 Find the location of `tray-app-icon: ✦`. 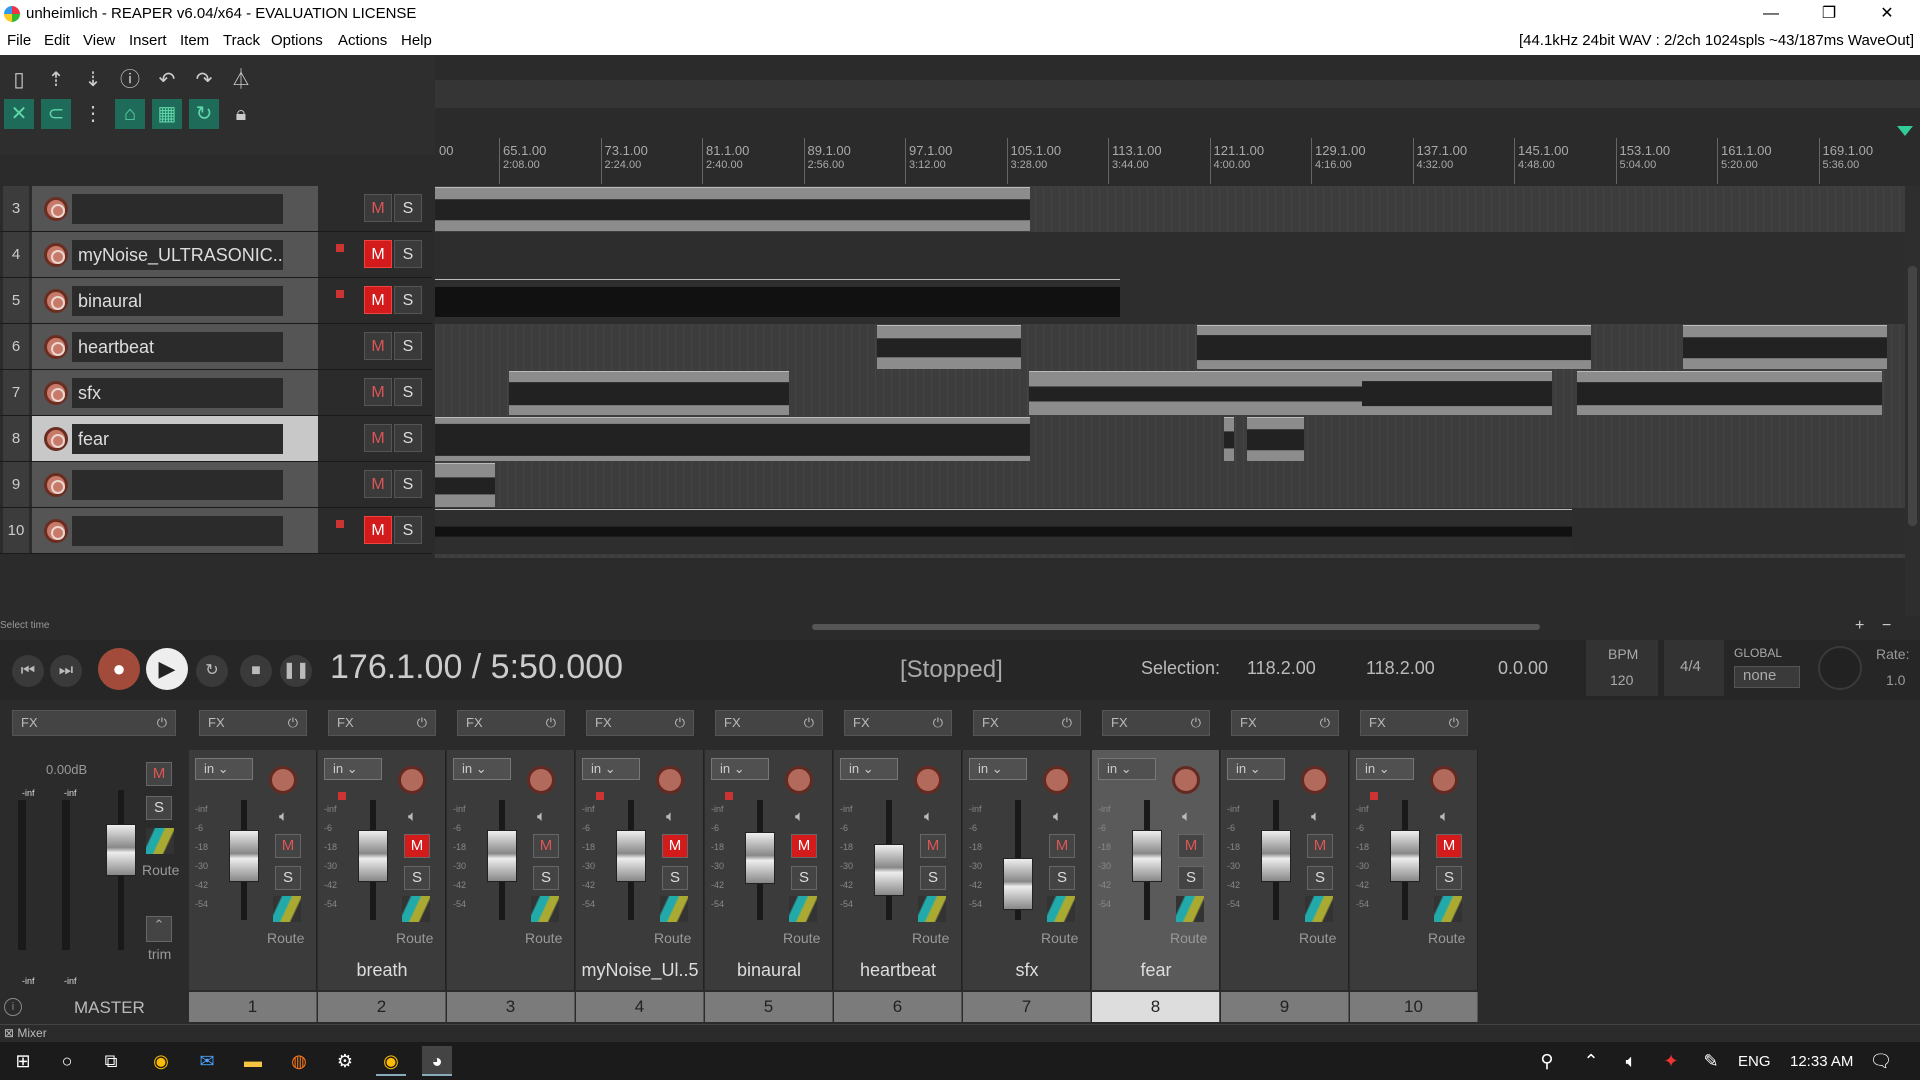

tray-app-icon: ✦ is located at coordinates (1671, 1061).